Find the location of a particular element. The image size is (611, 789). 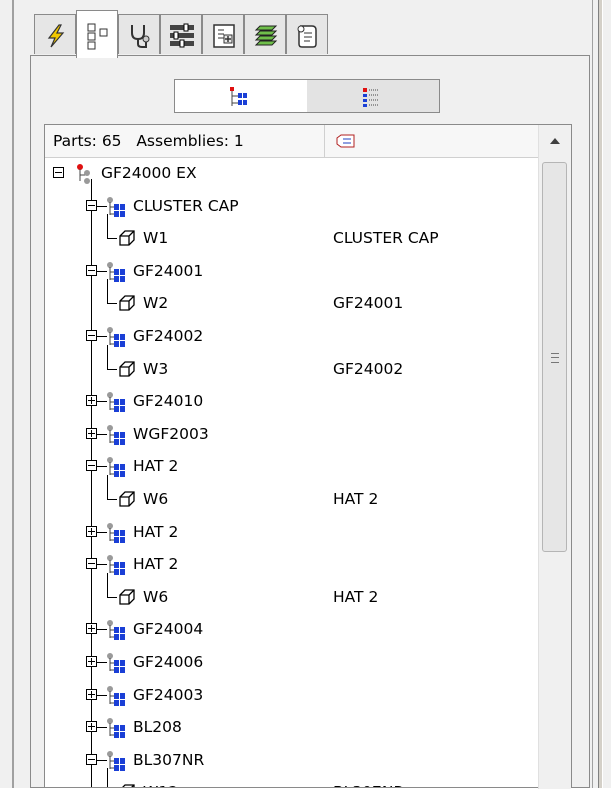

tab-layers is located at coordinates (265, 34).